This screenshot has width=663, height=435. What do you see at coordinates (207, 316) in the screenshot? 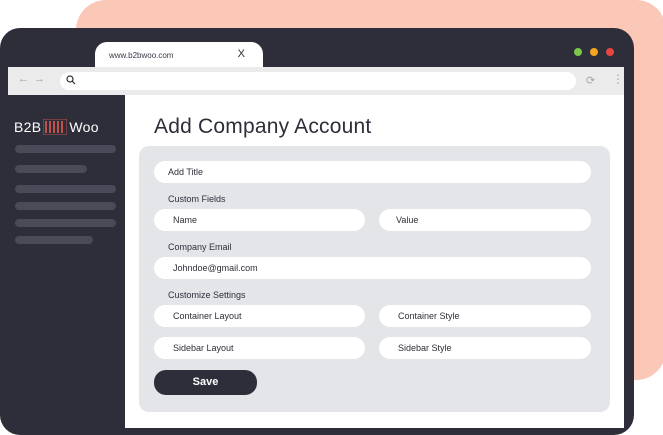
I see `container-layout-text: Container Layout` at bounding box center [207, 316].